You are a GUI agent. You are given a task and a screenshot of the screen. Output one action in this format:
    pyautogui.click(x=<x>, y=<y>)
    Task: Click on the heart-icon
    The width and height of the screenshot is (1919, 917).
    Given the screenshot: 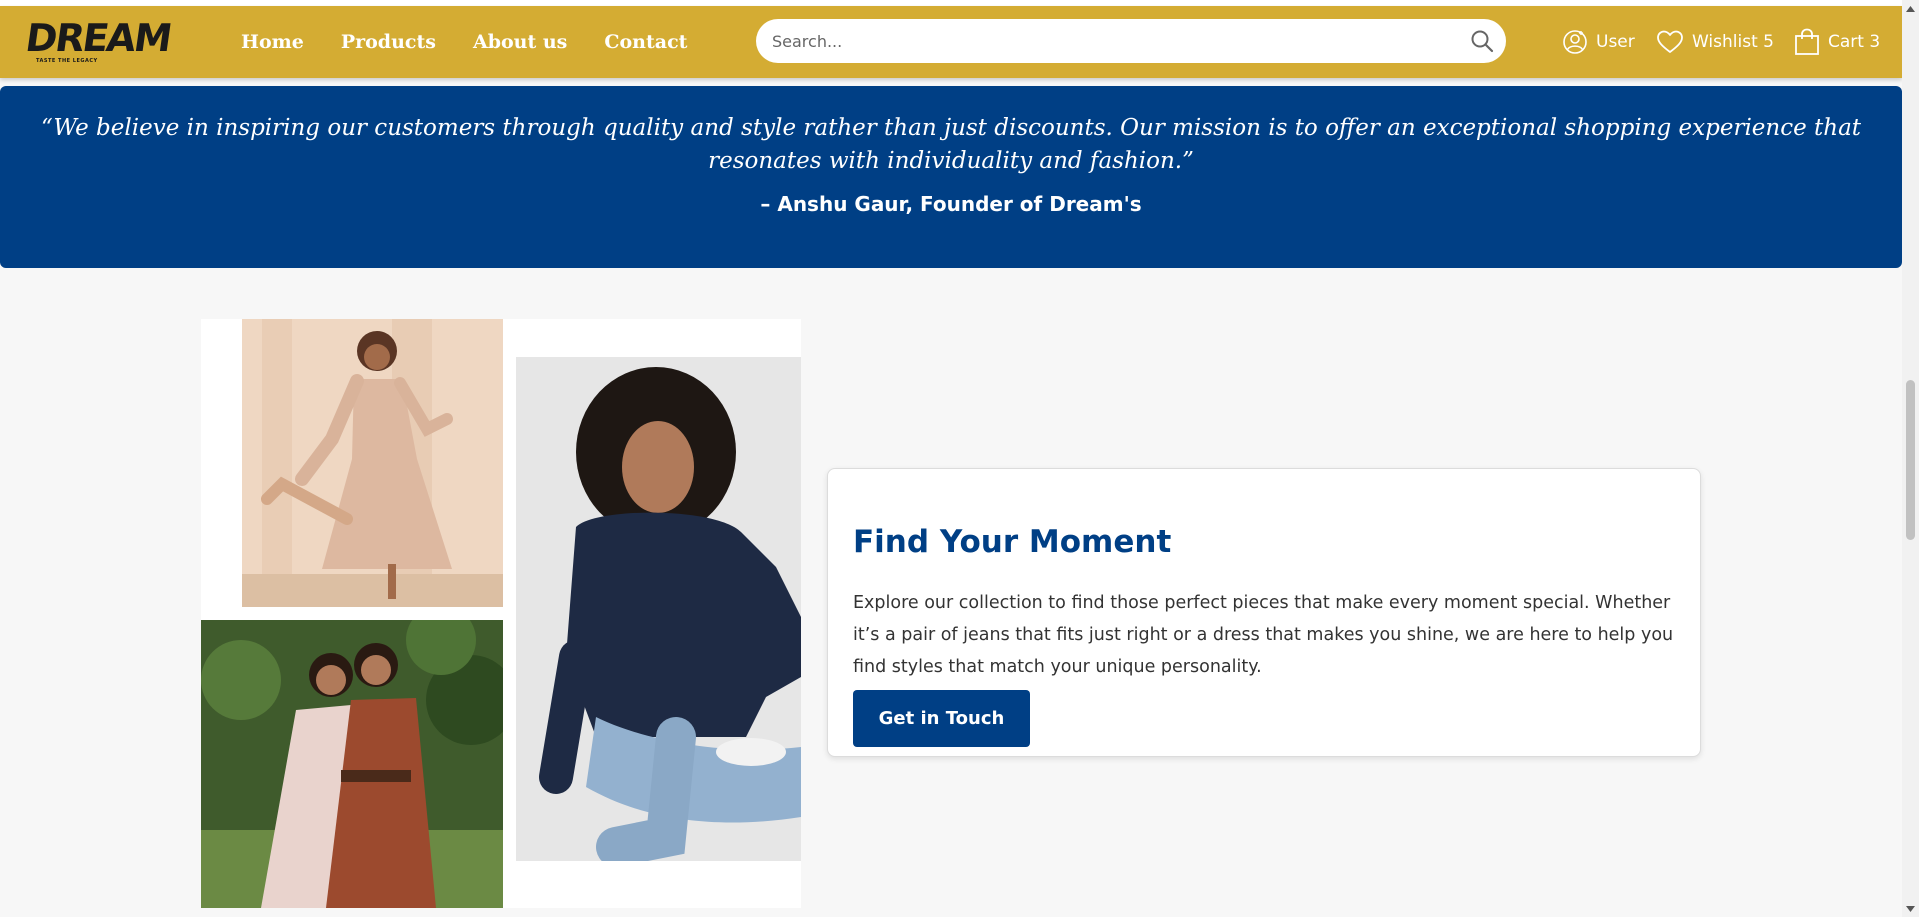 What is the action you would take?
    pyautogui.click(x=1670, y=41)
    